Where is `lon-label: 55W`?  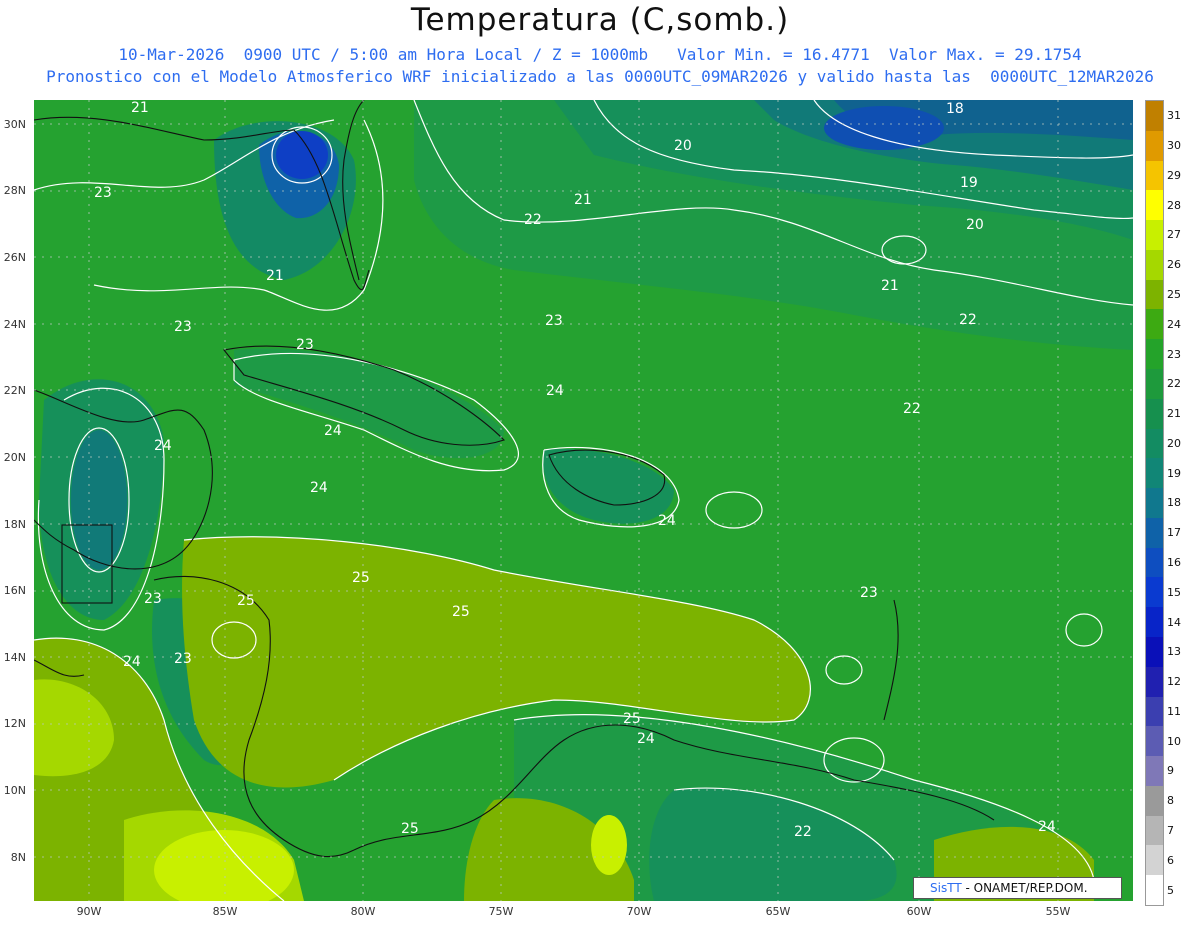 lon-label: 55W is located at coordinates (1058, 911).